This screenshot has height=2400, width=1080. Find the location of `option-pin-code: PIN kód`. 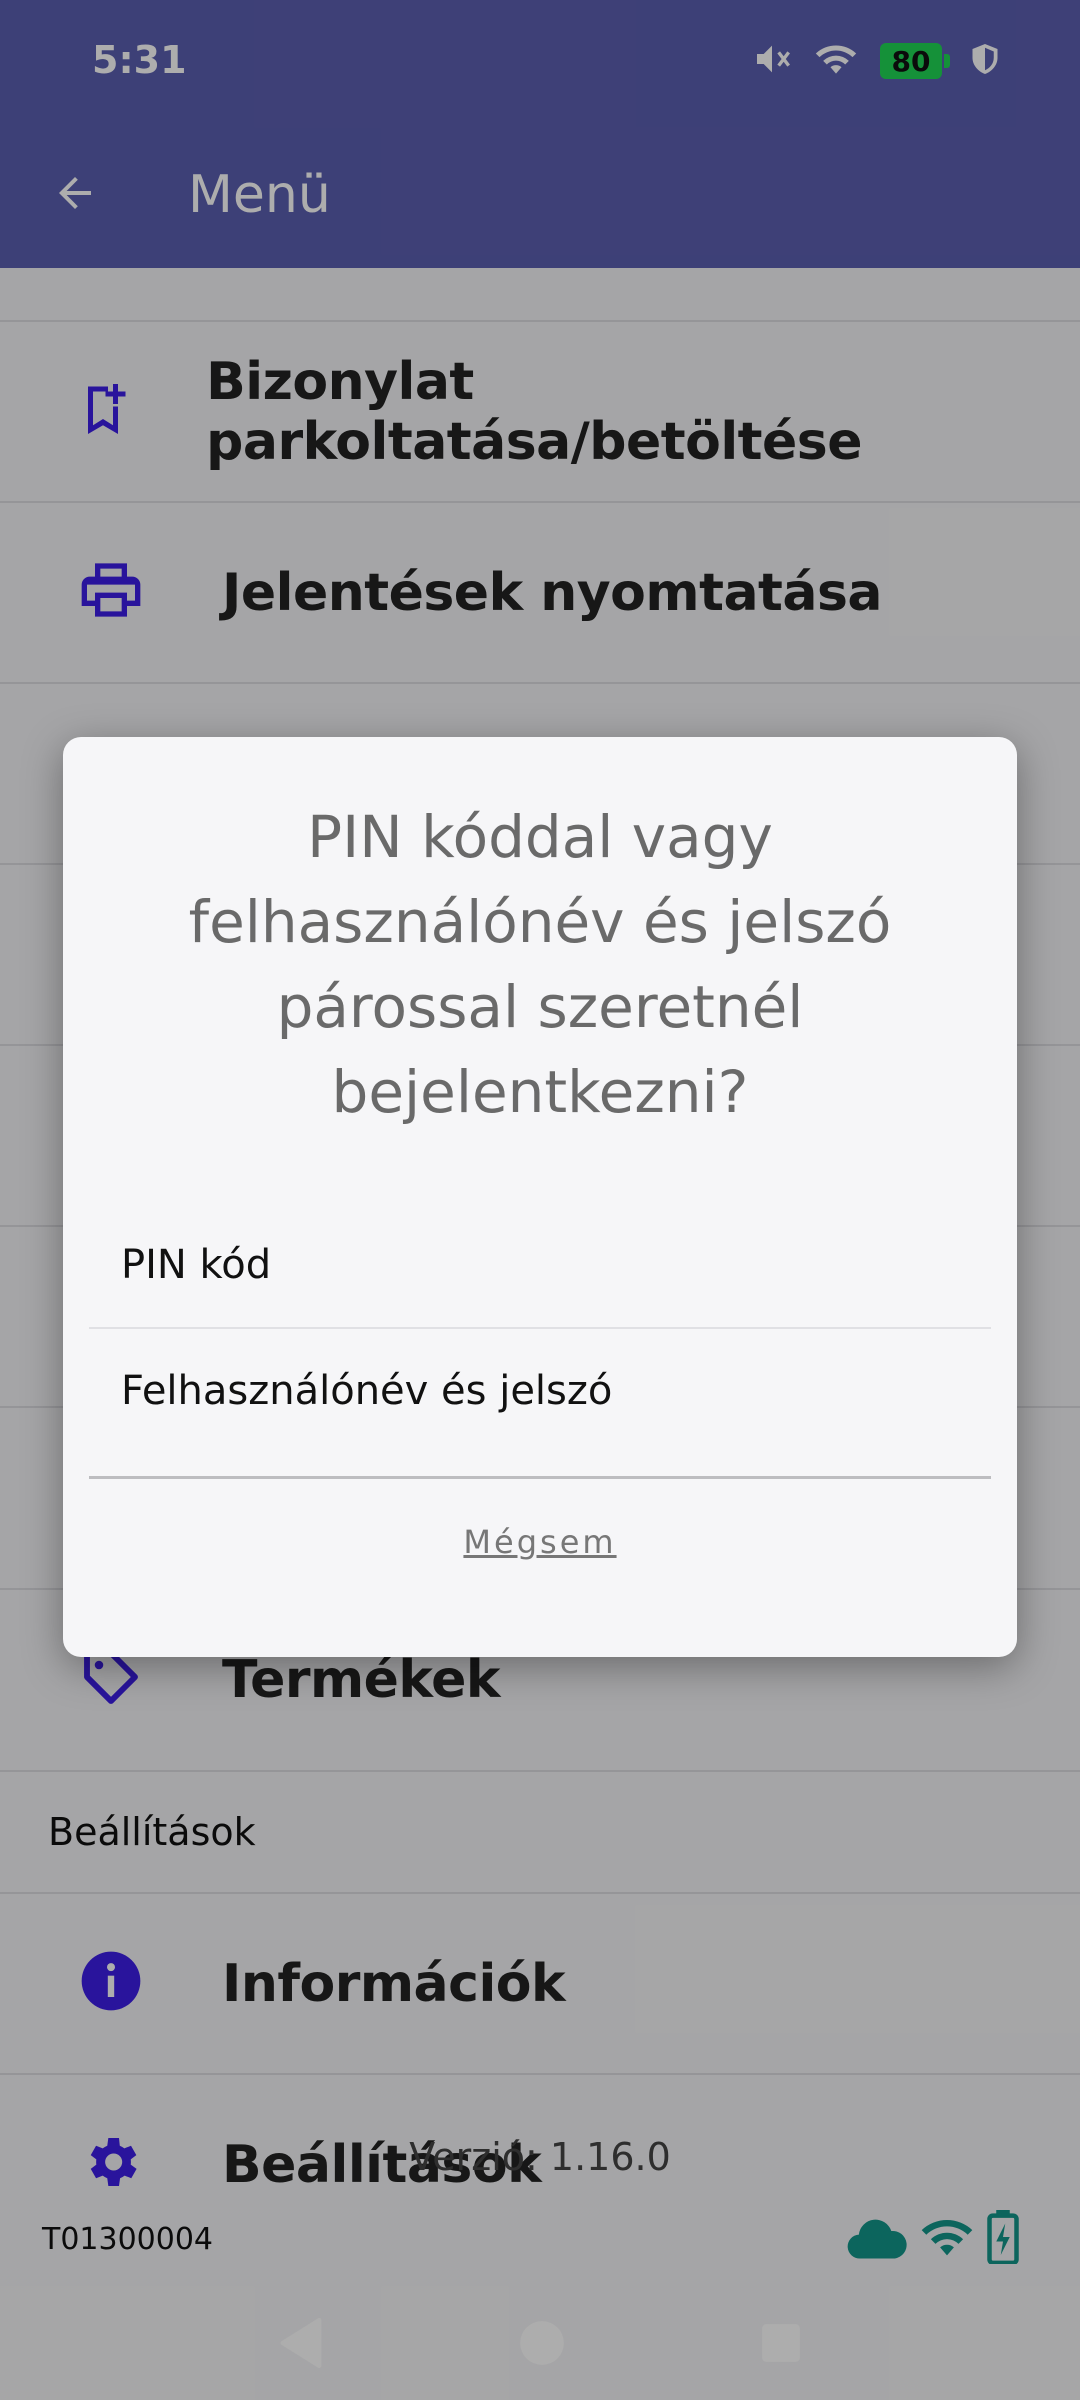

option-pin-code: PIN kód is located at coordinates (540, 1265).